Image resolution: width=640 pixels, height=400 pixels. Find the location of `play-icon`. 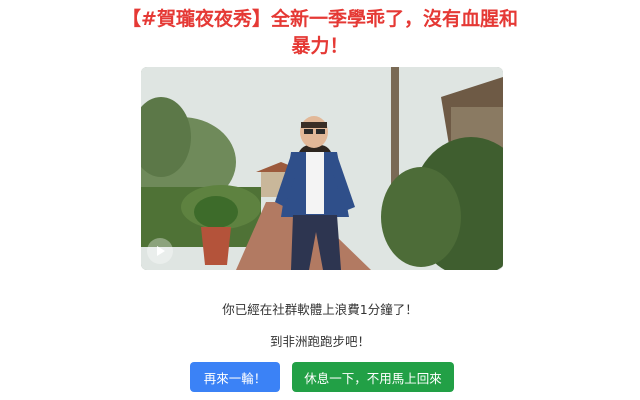

play-icon is located at coordinates (160, 251).